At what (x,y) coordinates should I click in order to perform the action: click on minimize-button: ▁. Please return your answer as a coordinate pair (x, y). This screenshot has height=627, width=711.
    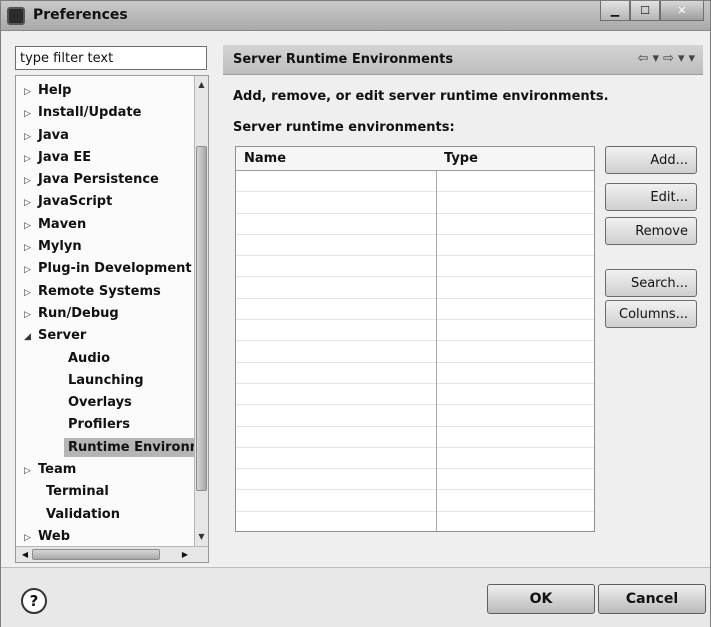
    Looking at the image, I should click on (615, 11).